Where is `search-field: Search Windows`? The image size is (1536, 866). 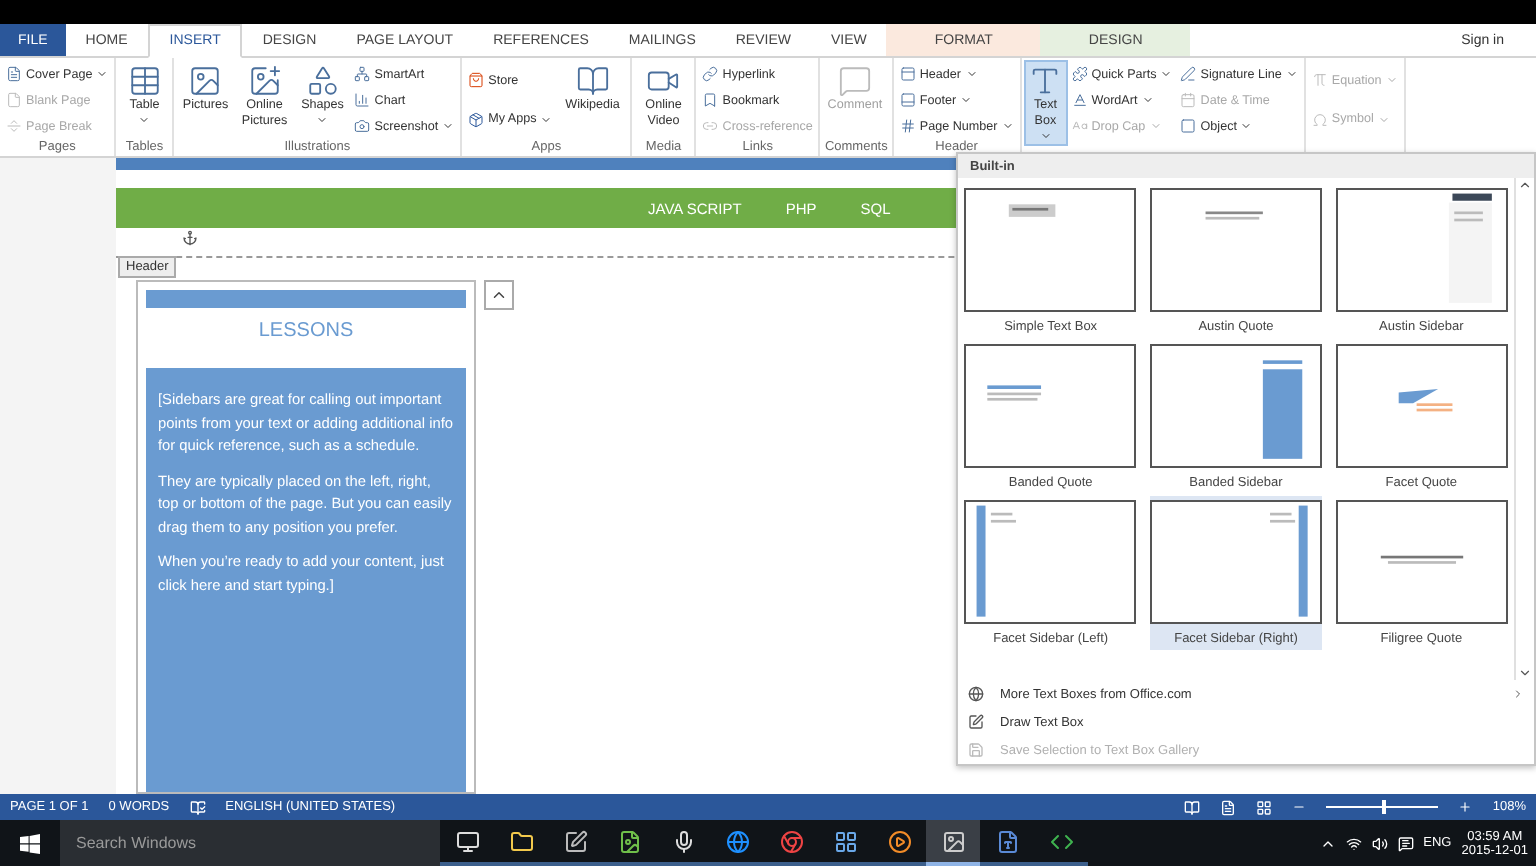
search-field: Search Windows is located at coordinates (250, 843).